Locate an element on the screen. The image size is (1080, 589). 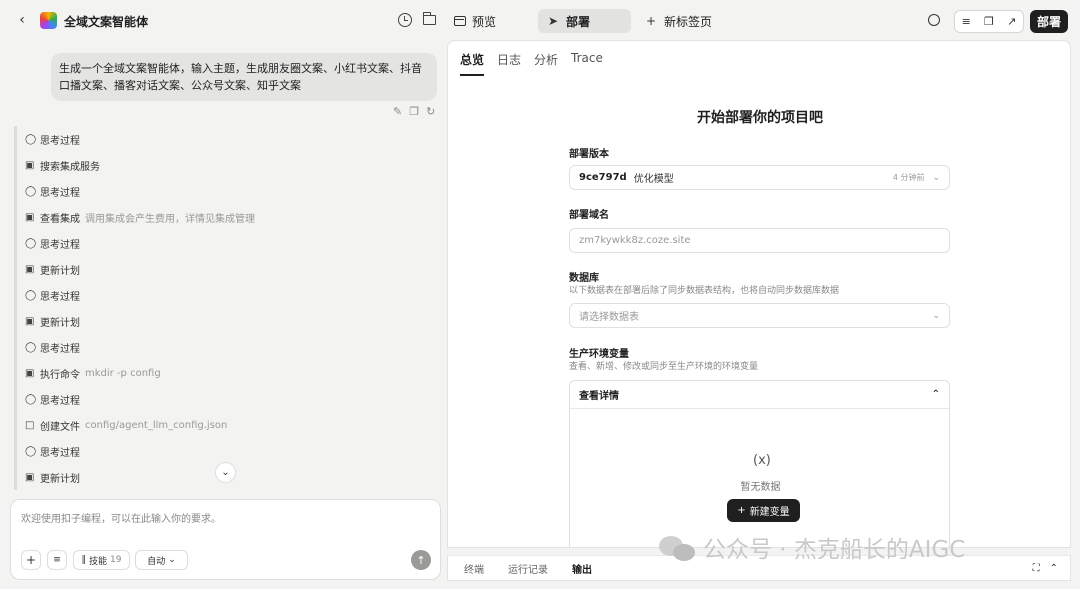
step-item: □ 创建文件 config/agent_llm_config.json is located at coordinates (224, 425).